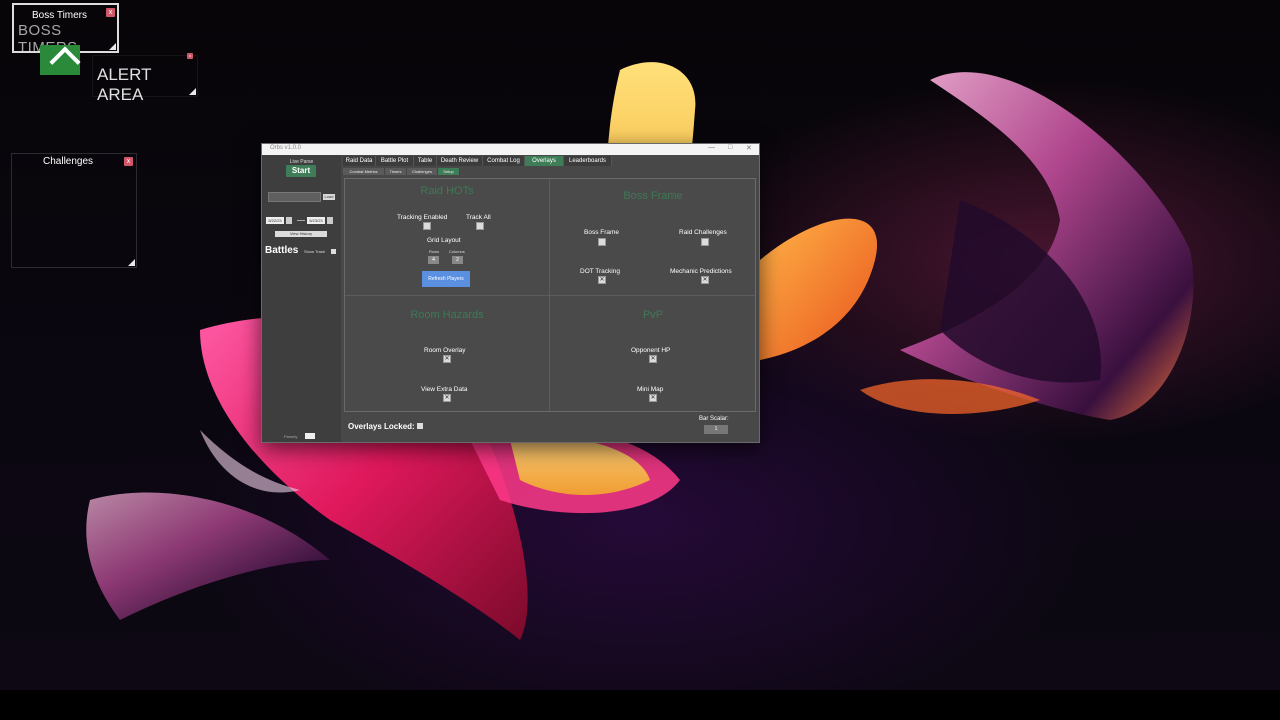 This screenshot has height=720, width=1280. Describe the element at coordinates (447, 398) in the screenshot. I see `view-extra-data-checkbox: ✕` at that location.